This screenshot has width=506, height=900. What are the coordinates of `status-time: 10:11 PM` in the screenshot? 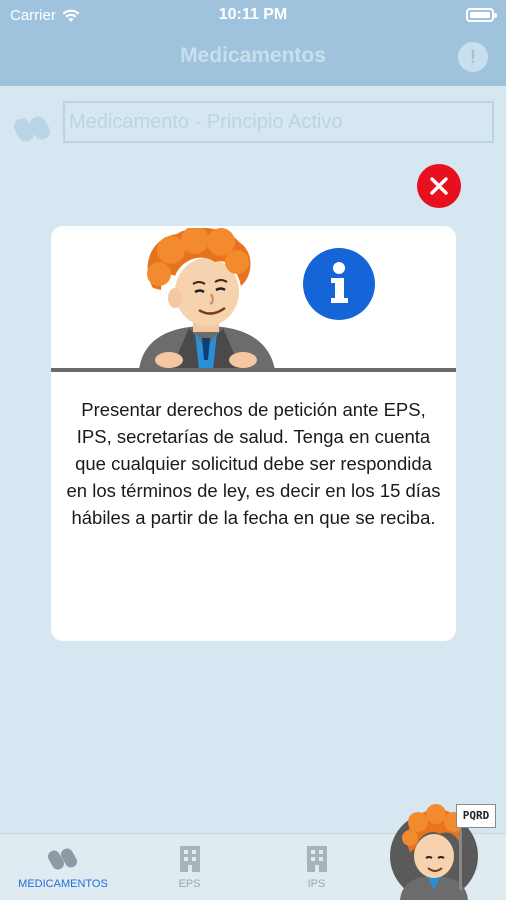 It's located at (253, 14).